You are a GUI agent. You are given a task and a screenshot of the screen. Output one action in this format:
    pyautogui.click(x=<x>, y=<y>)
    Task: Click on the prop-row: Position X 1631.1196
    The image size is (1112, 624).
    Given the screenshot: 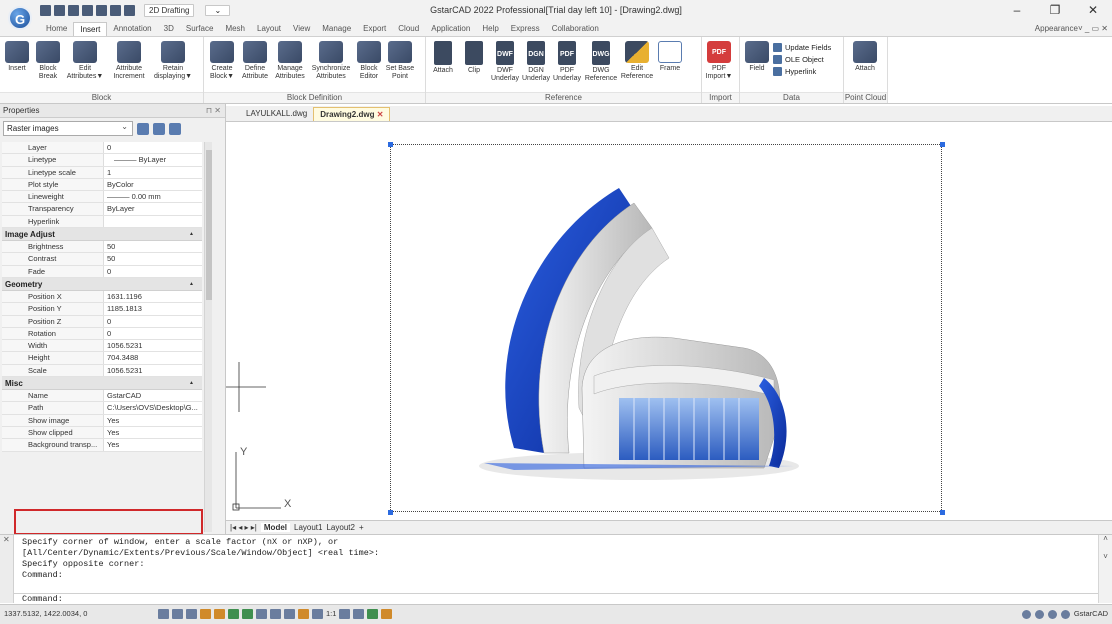 What is the action you would take?
    pyautogui.click(x=102, y=297)
    